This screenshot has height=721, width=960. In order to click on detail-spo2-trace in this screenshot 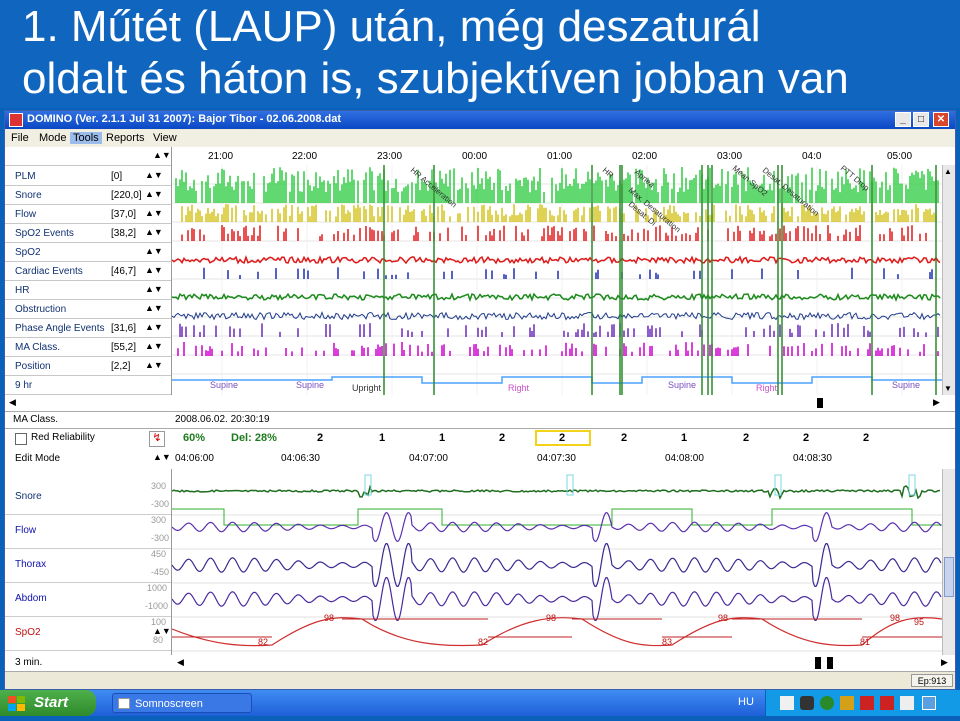, I will do `click(557, 632)`.